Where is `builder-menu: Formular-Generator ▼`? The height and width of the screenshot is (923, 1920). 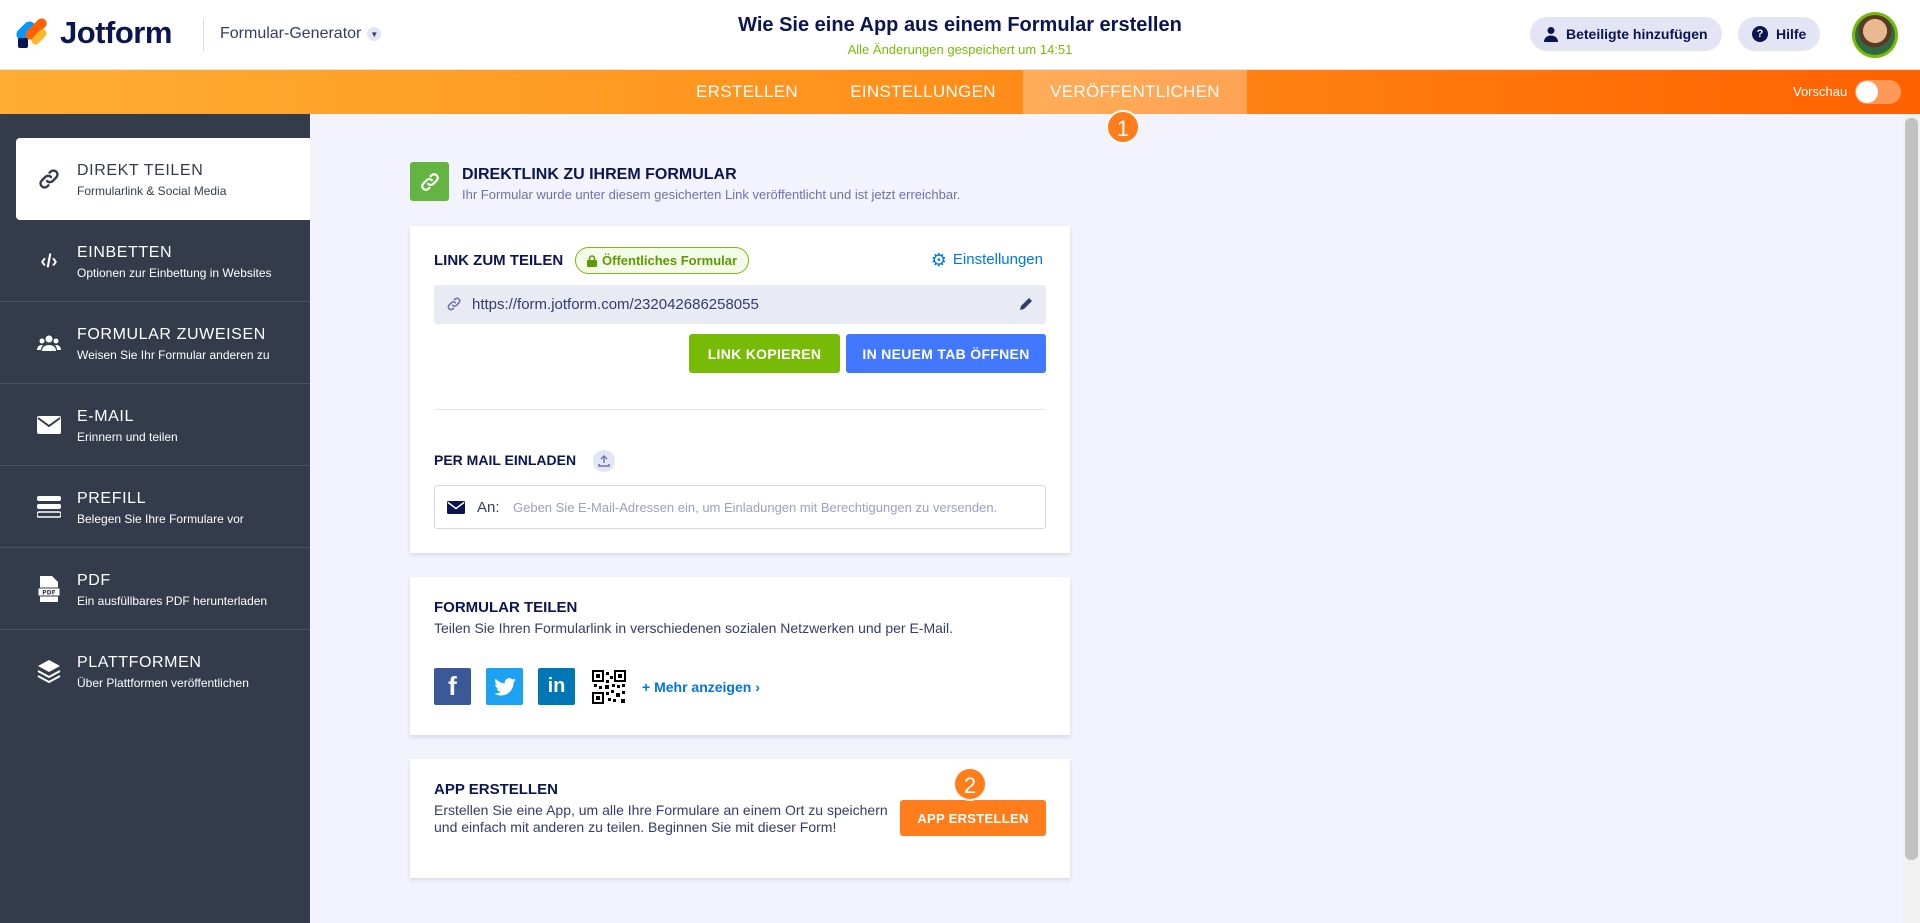 builder-menu: Formular-Generator ▼ is located at coordinates (301, 34).